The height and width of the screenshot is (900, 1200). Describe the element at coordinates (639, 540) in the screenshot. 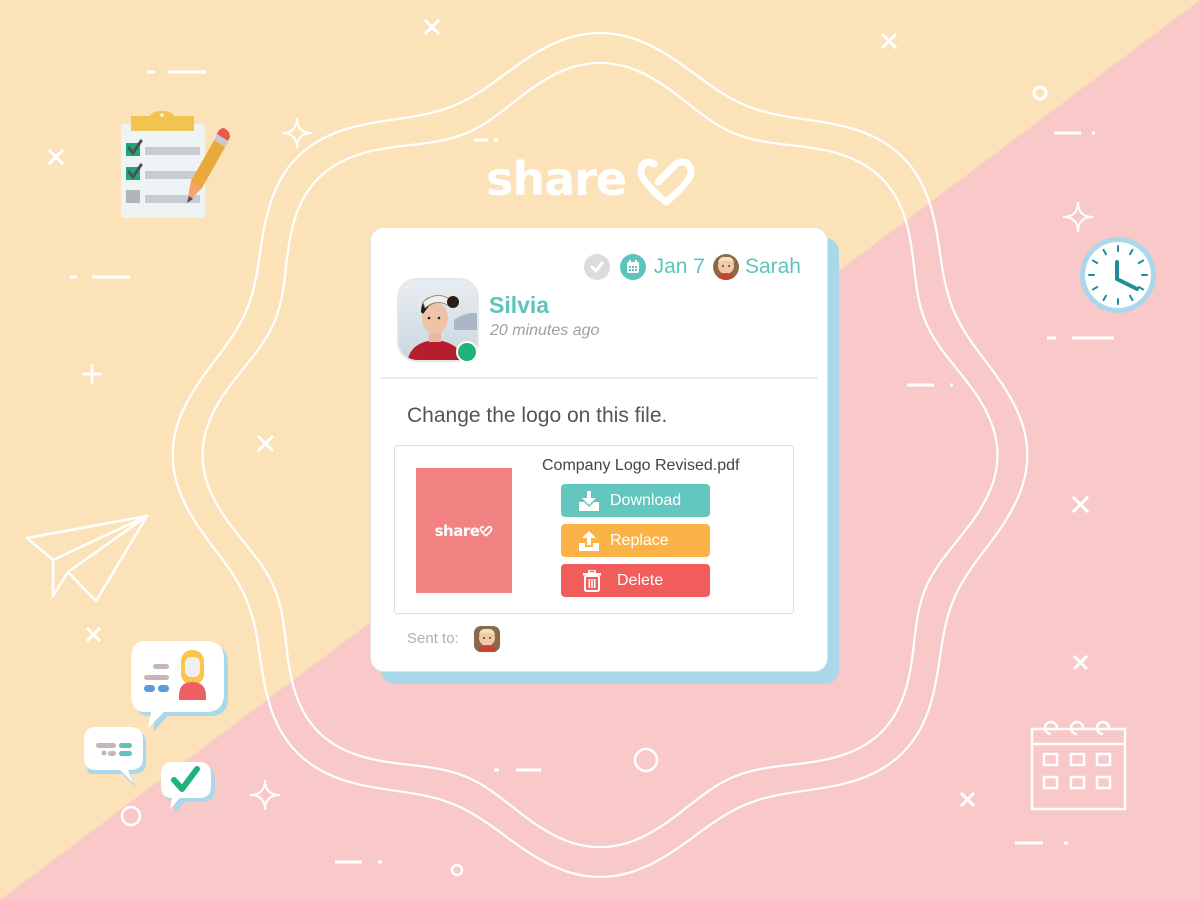

I see `replace-label: Replace` at that location.